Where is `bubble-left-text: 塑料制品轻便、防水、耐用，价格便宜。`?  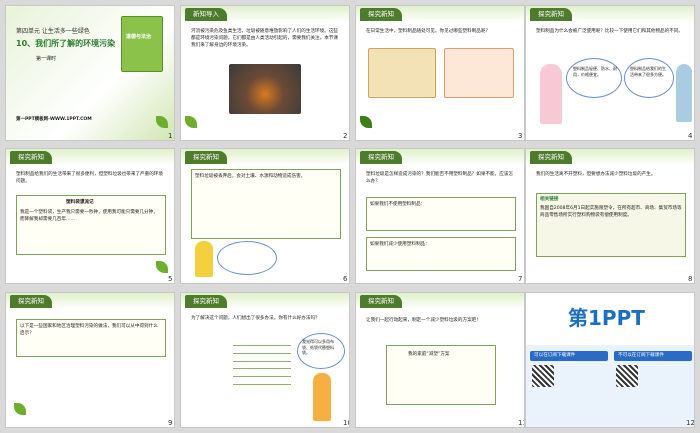
bubble-left-text: 塑料制品轻便、防水、耐用，价格便宜。 is located at coordinates (595, 71).